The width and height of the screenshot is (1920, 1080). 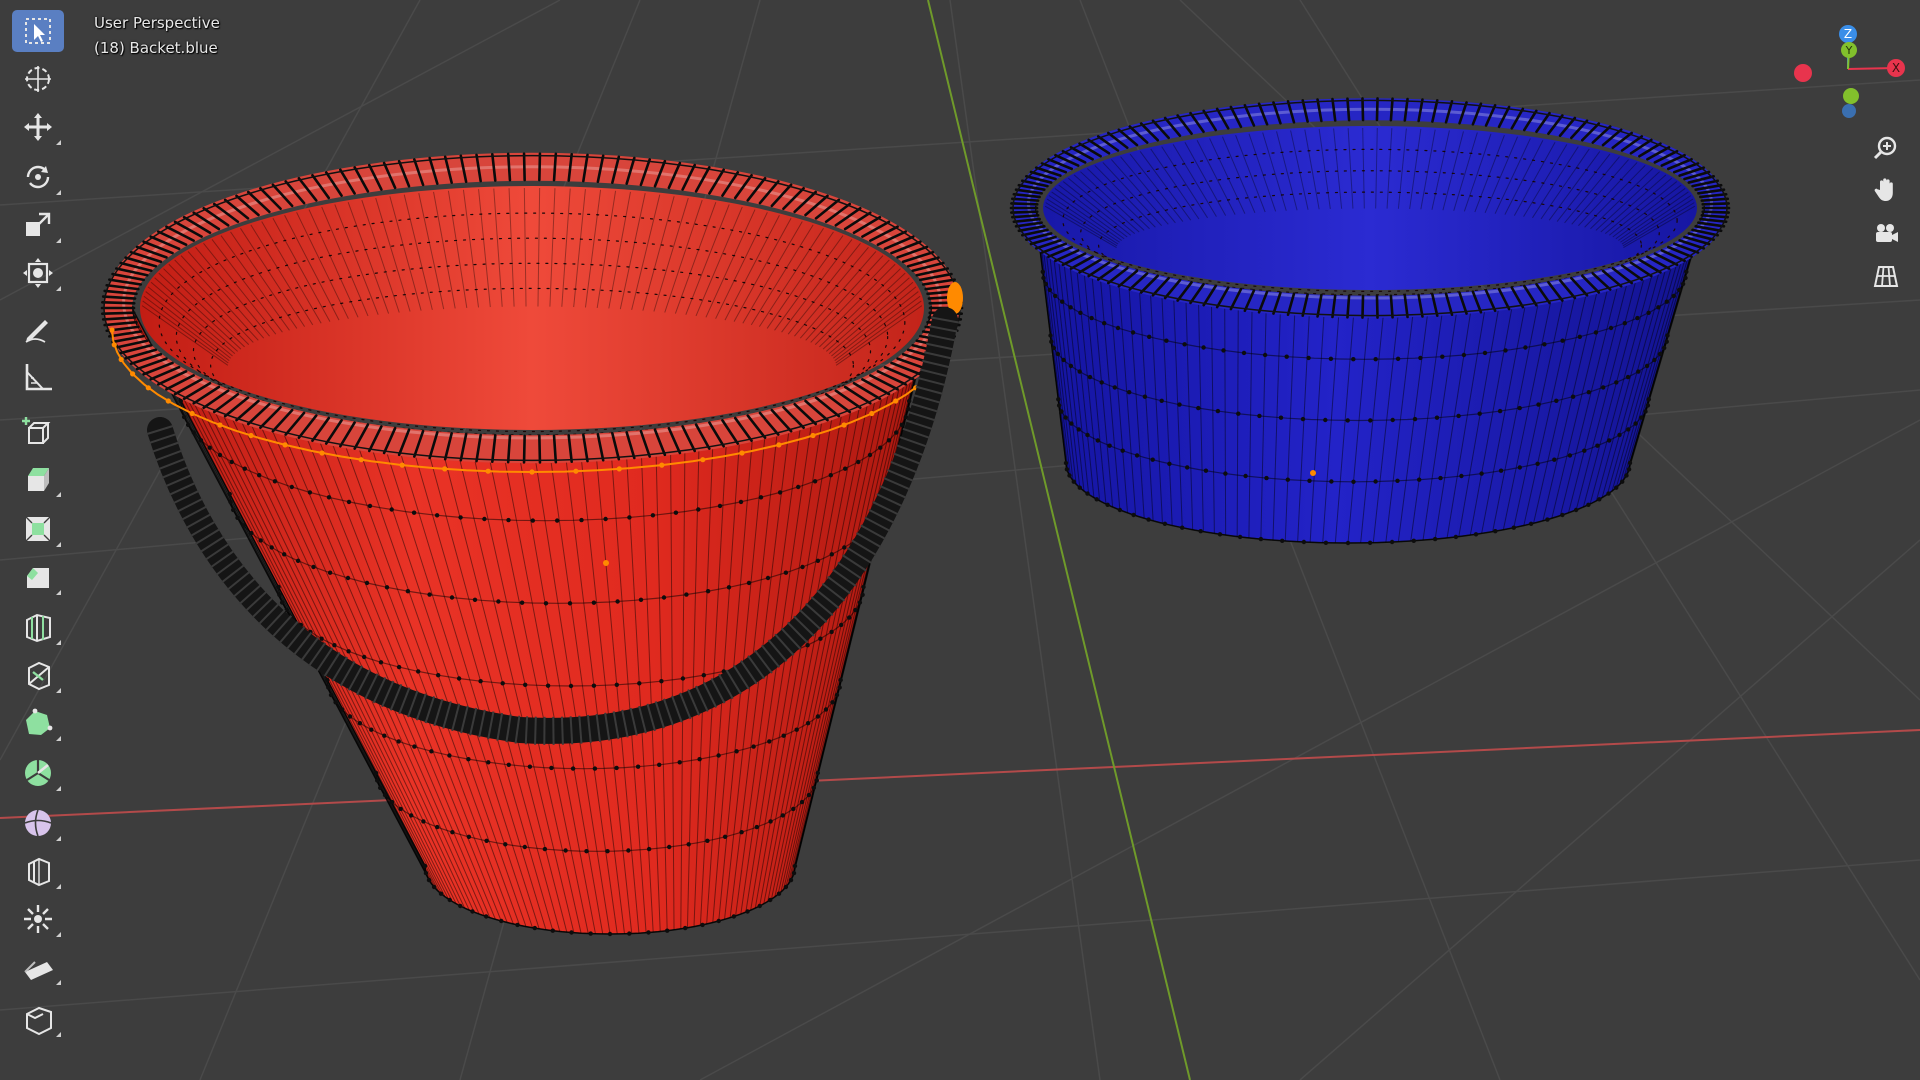 What do you see at coordinates (38, 823) in the screenshot?
I see `smooth-tool-button` at bounding box center [38, 823].